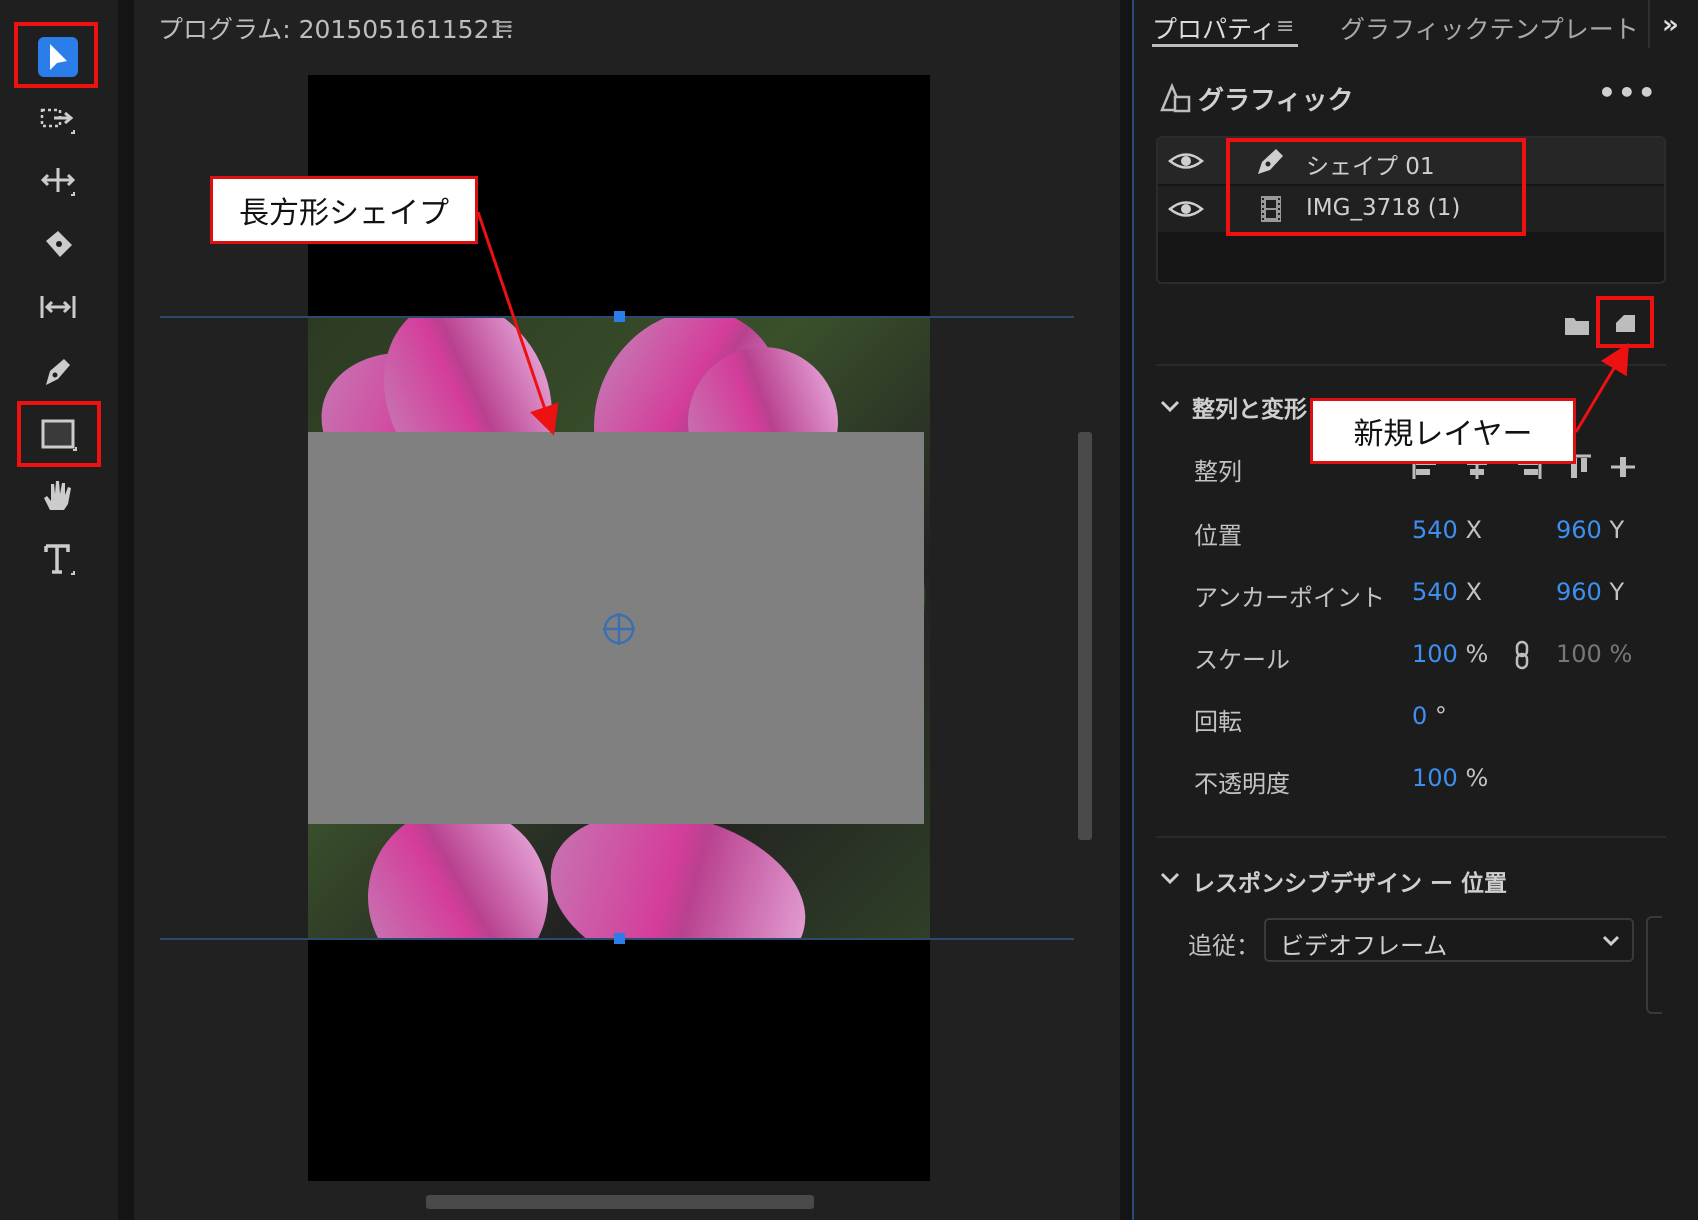 The height and width of the screenshot is (1220, 1698). I want to click on slip-icon, so click(58, 307).